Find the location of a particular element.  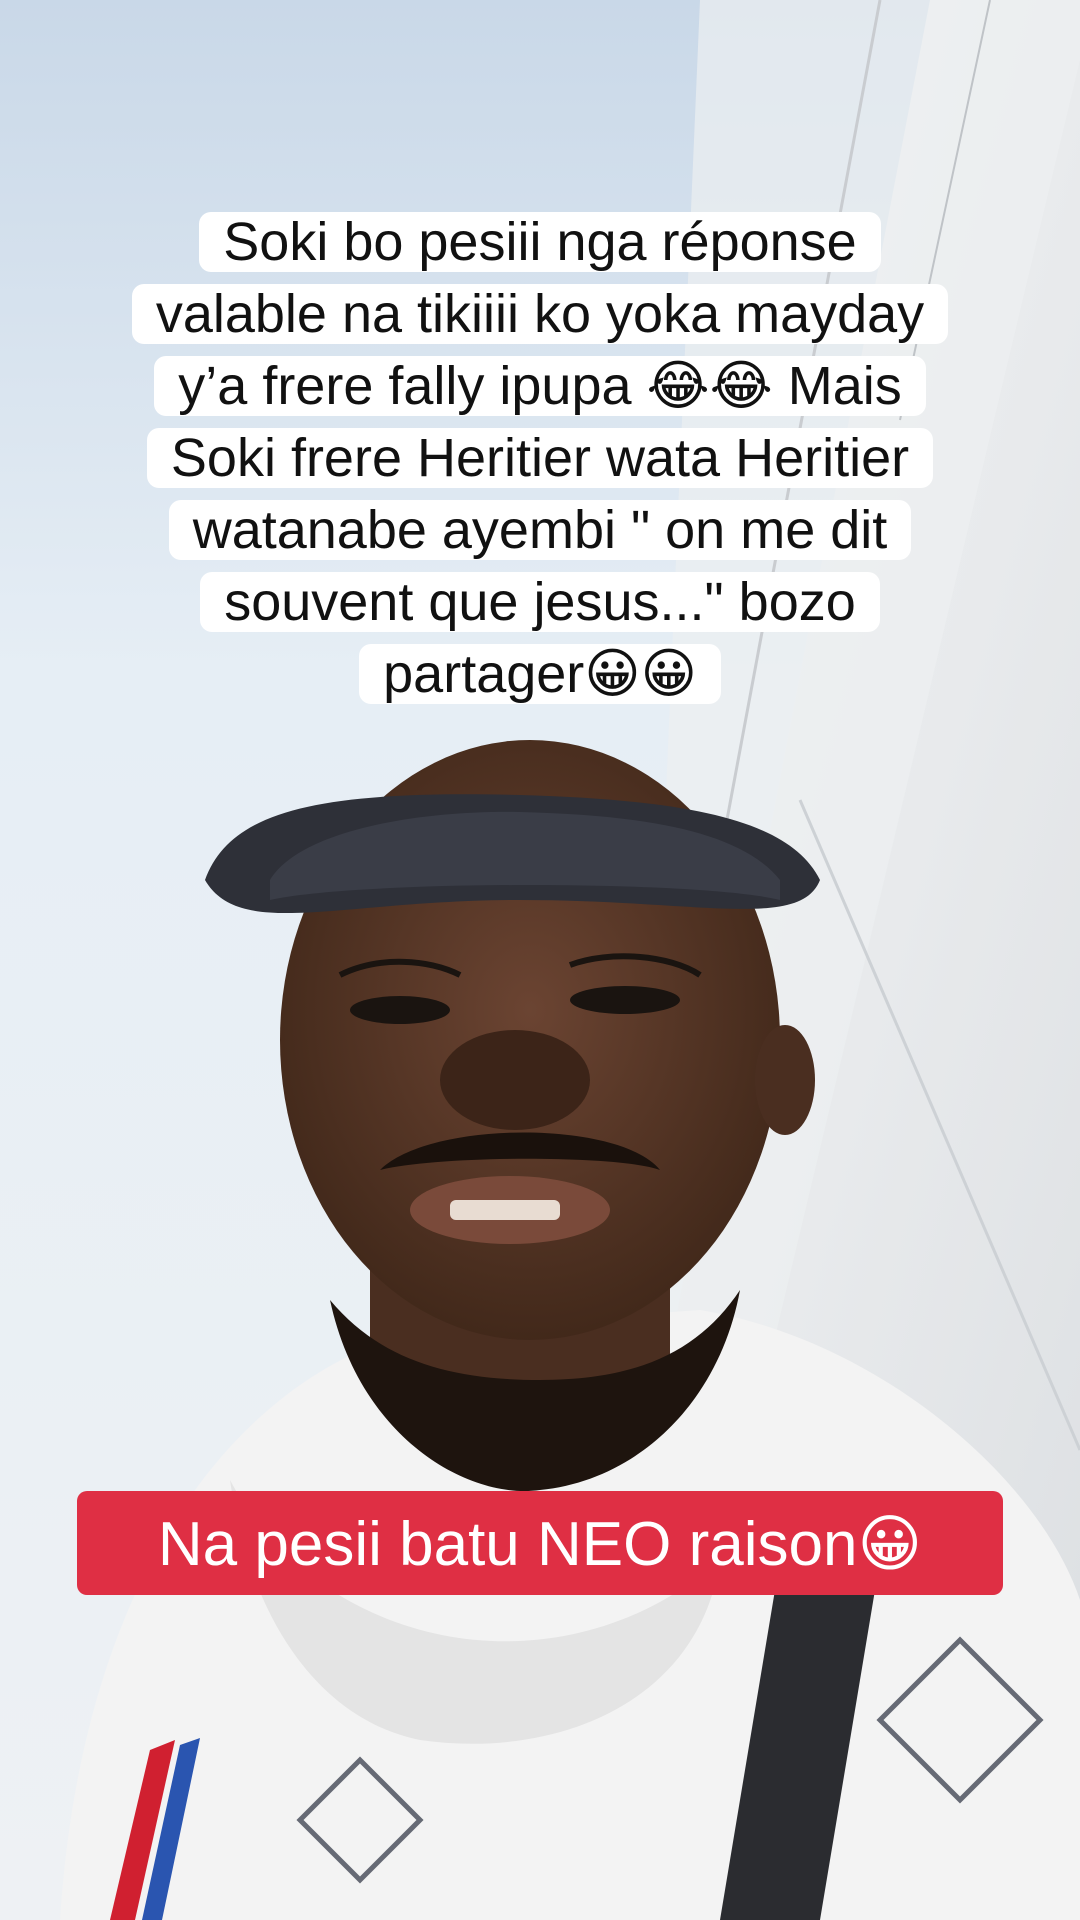

bottom-banner: Na pesii batu NEO raison😀 is located at coordinates (540, 1543).